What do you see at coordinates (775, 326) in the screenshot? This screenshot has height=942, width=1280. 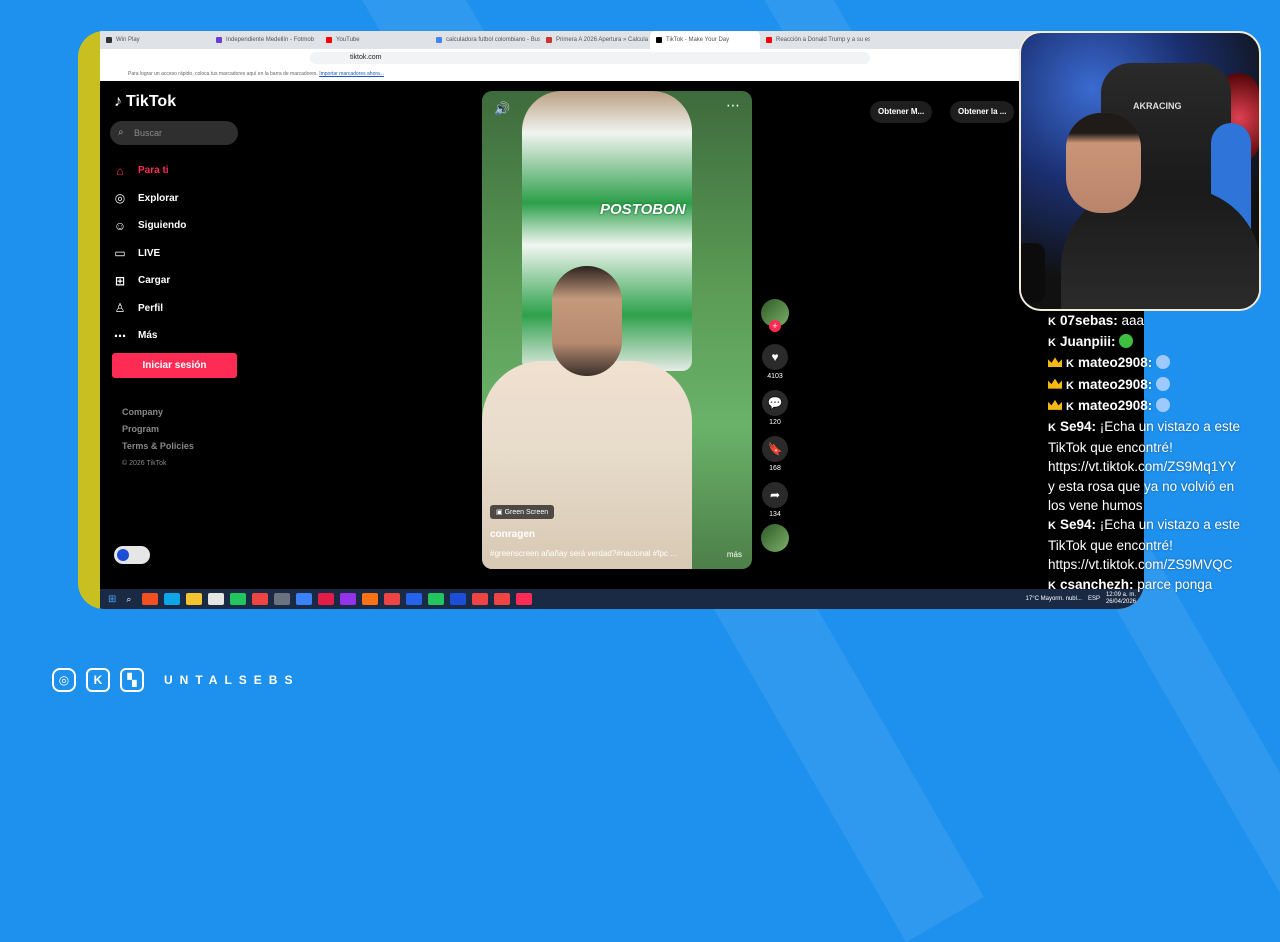 I see `follow-plus-icon: +` at bounding box center [775, 326].